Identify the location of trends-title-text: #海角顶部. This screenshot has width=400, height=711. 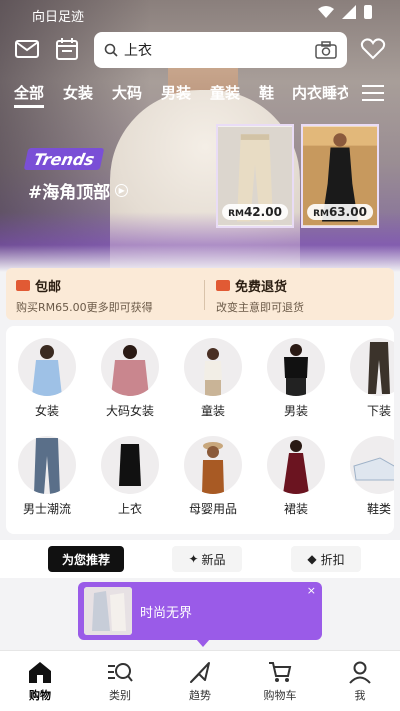
(69, 193).